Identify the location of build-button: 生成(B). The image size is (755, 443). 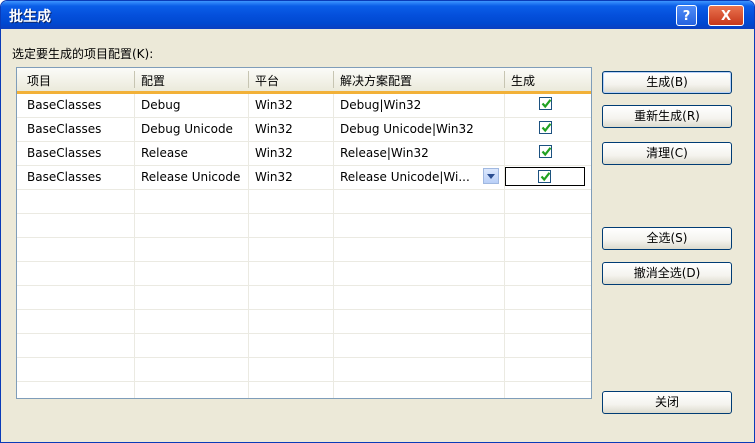
(667, 82).